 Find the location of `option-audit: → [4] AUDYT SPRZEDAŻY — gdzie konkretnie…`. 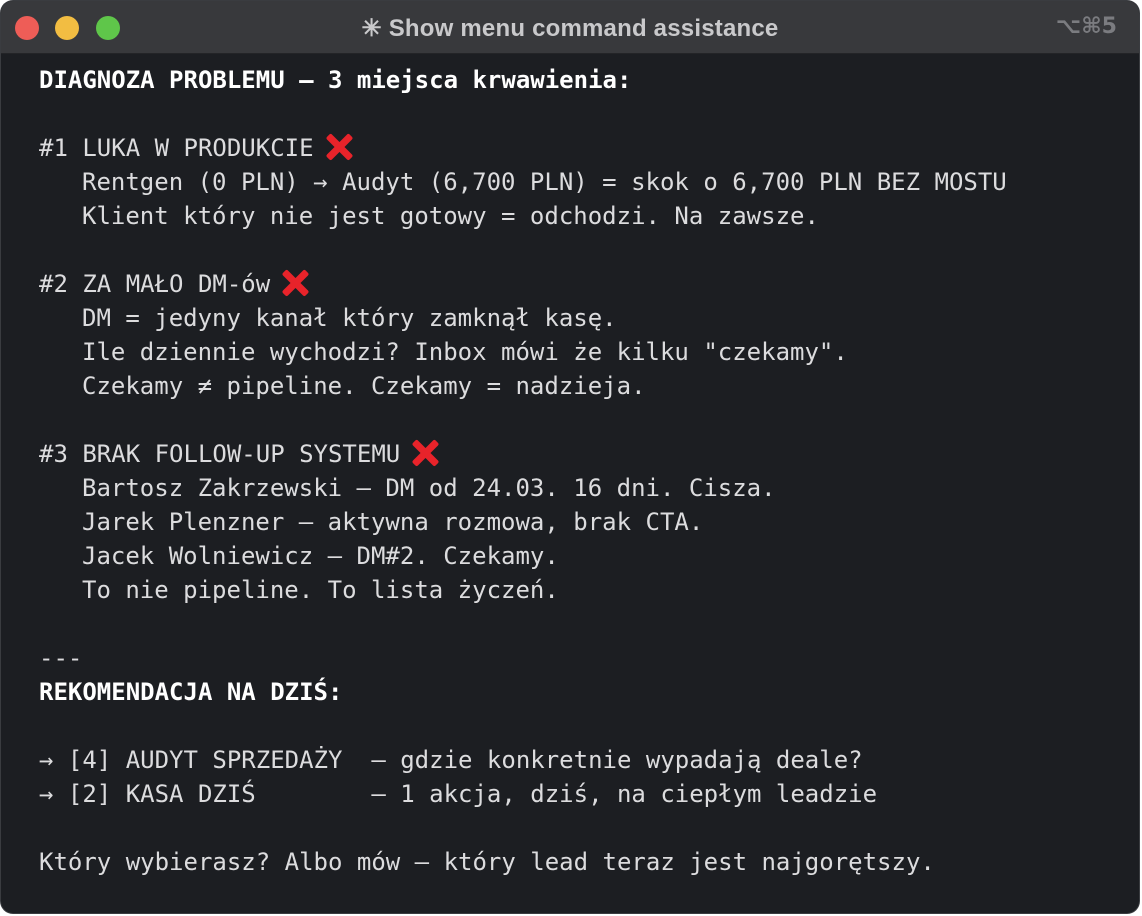

option-audit: → [4] AUDYT SPRZEDAŻY — gdzie konkretnie… is located at coordinates (451, 760).